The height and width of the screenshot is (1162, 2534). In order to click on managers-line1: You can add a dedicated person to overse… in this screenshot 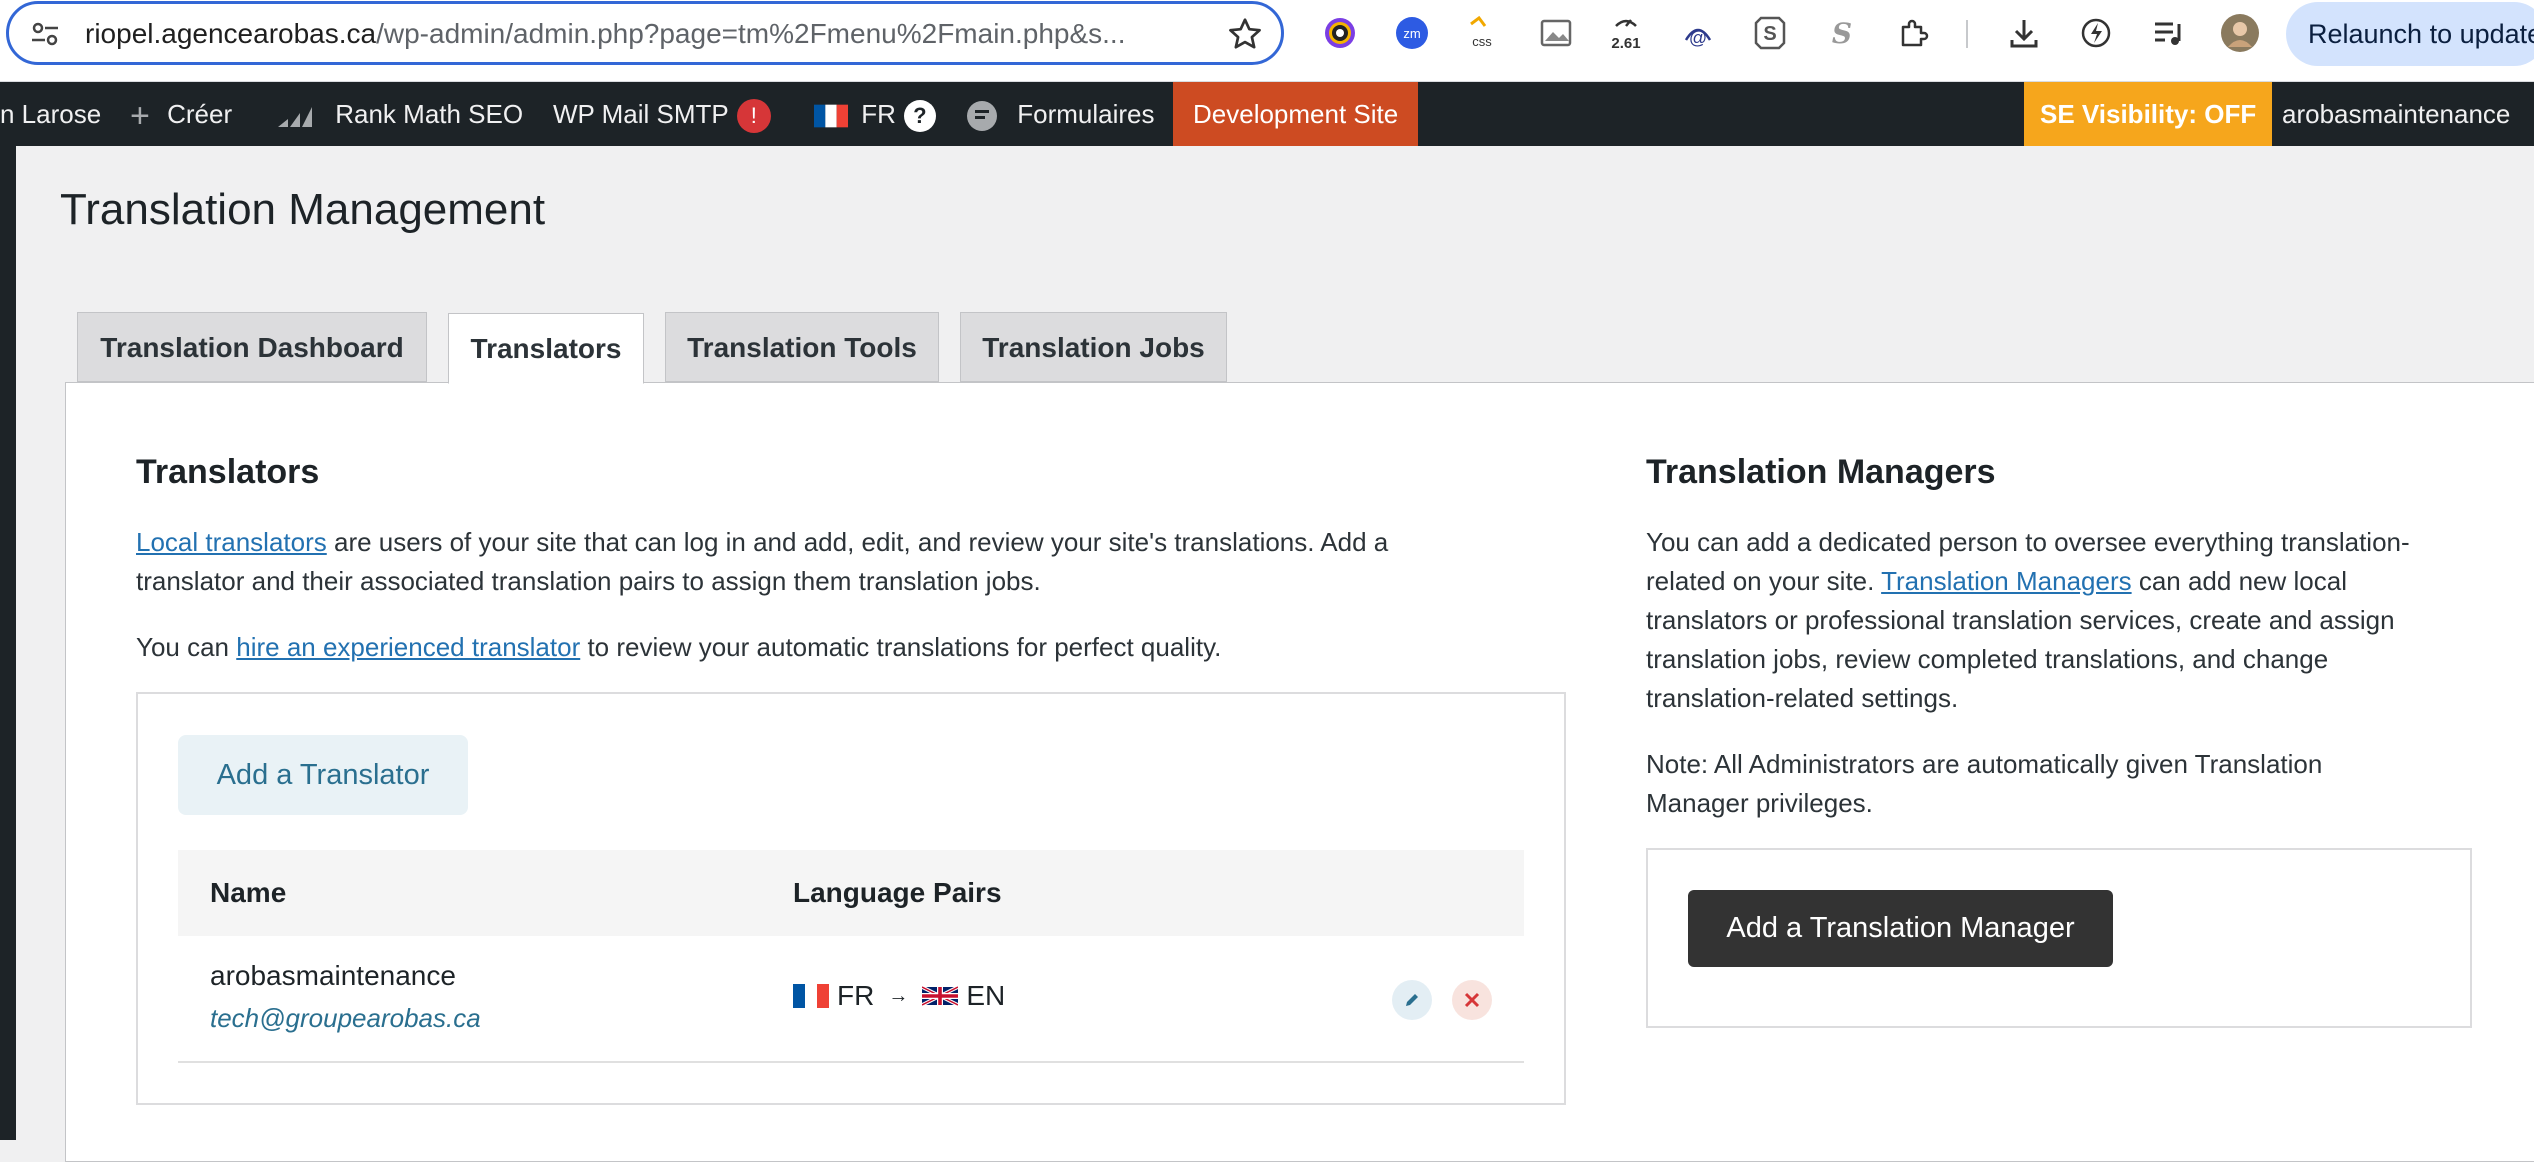, I will do `click(2028, 542)`.